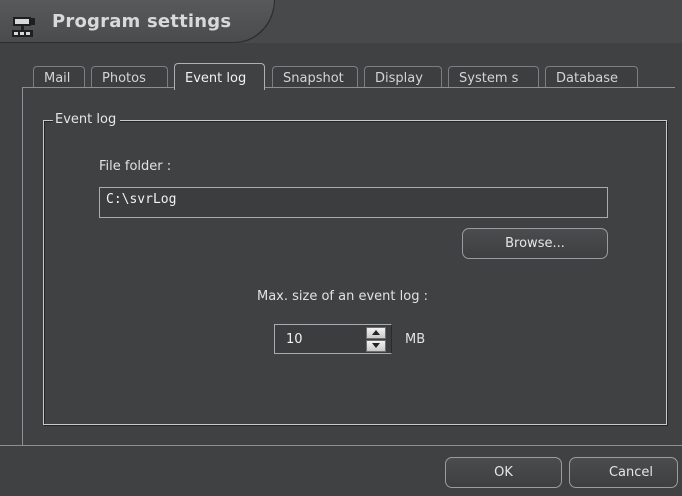  Describe the element at coordinates (342, 296) in the screenshot. I see `max-size-label: Max. size of an event log :` at that location.